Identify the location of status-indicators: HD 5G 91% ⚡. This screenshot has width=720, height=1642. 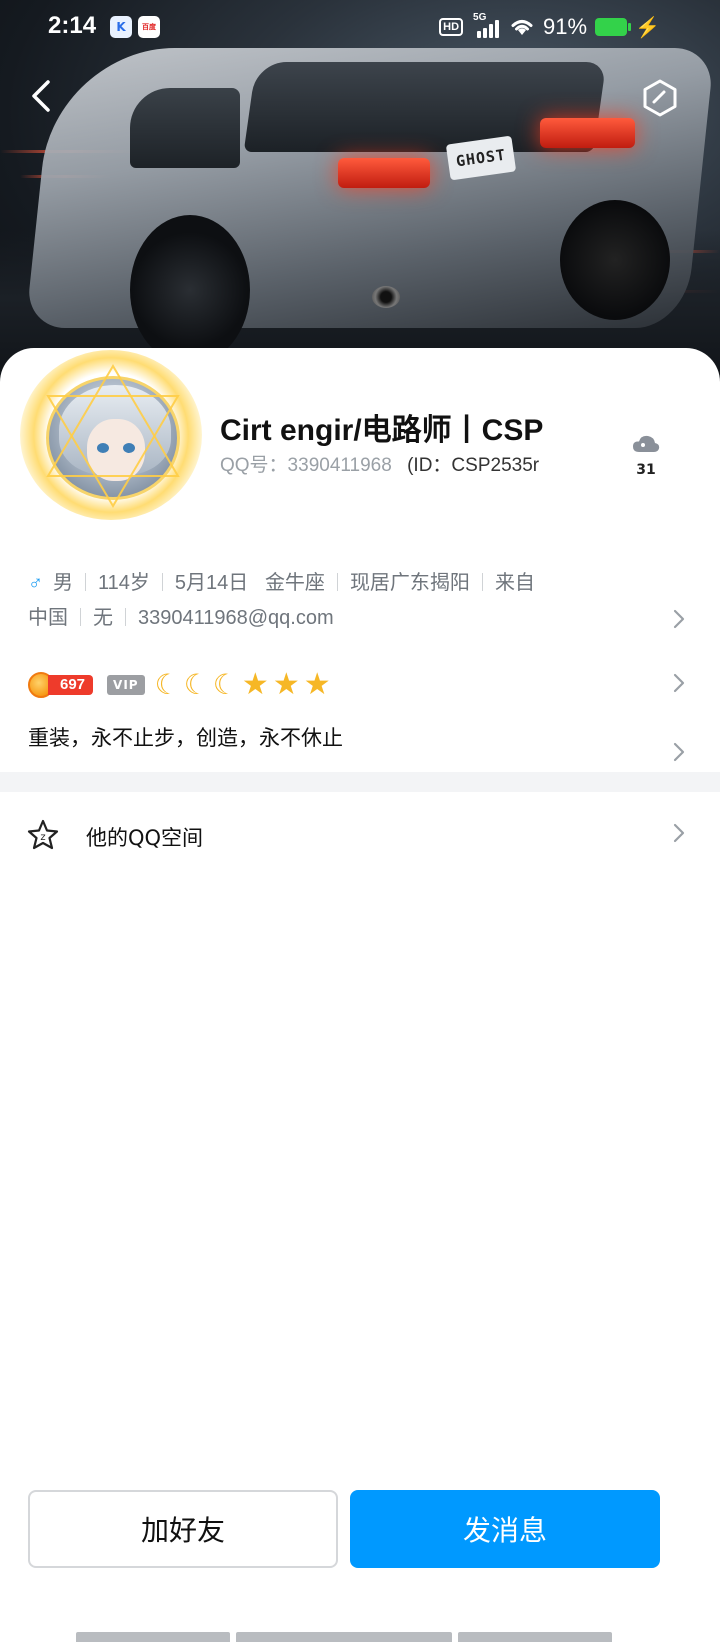
(549, 26).